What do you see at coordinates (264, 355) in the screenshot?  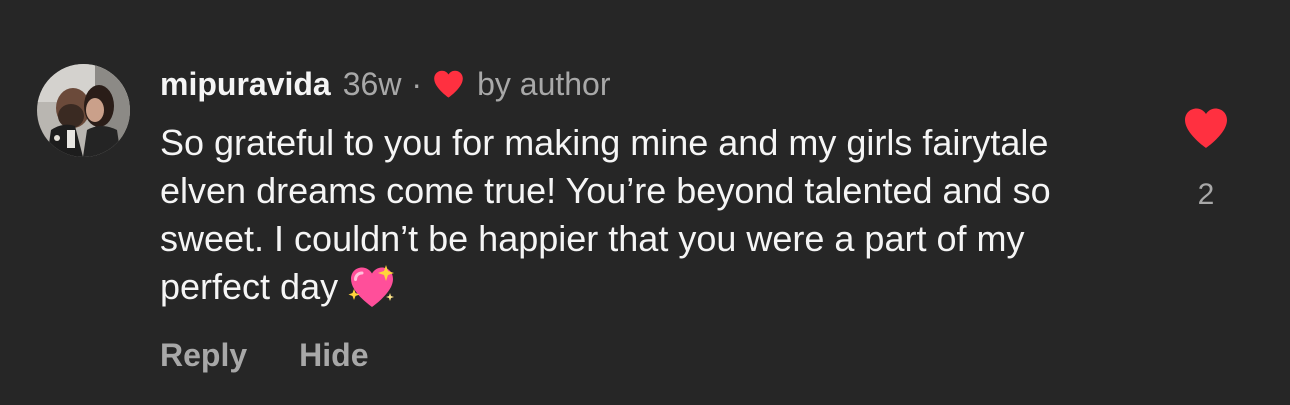 I see `comment-actions: Reply Hide` at bounding box center [264, 355].